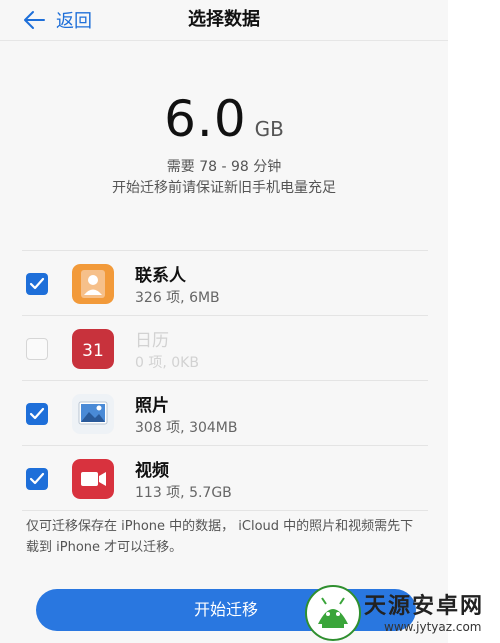 The height and width of the screenshot is (643, 500). What do you see at coordinates (160, 276) in the screenshot?
I see `item-name: 联系人` at bounding box center [160, 276].